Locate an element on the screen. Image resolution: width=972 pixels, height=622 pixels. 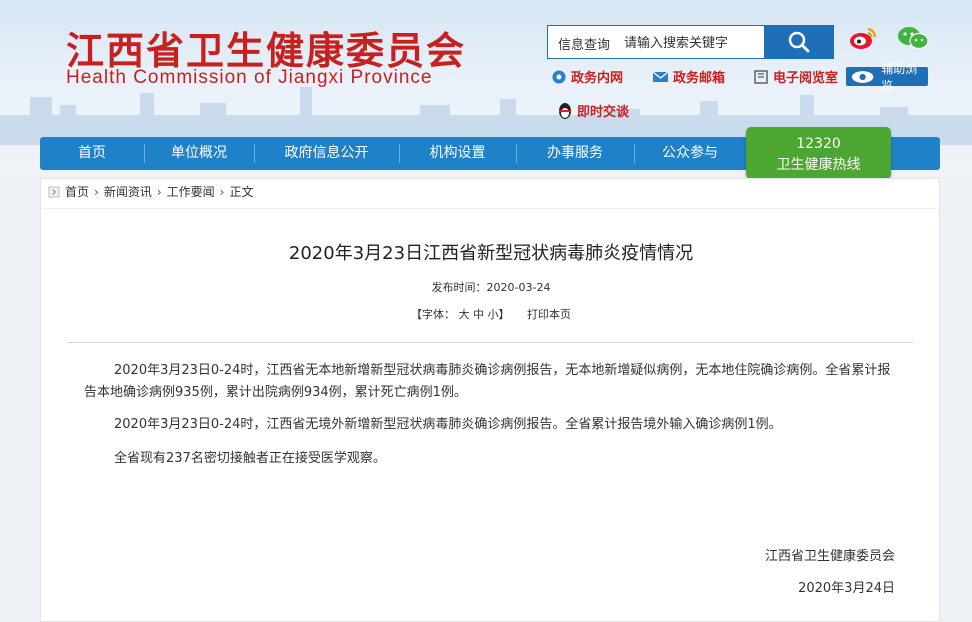
search-icon is located at coordinates (799, 42).